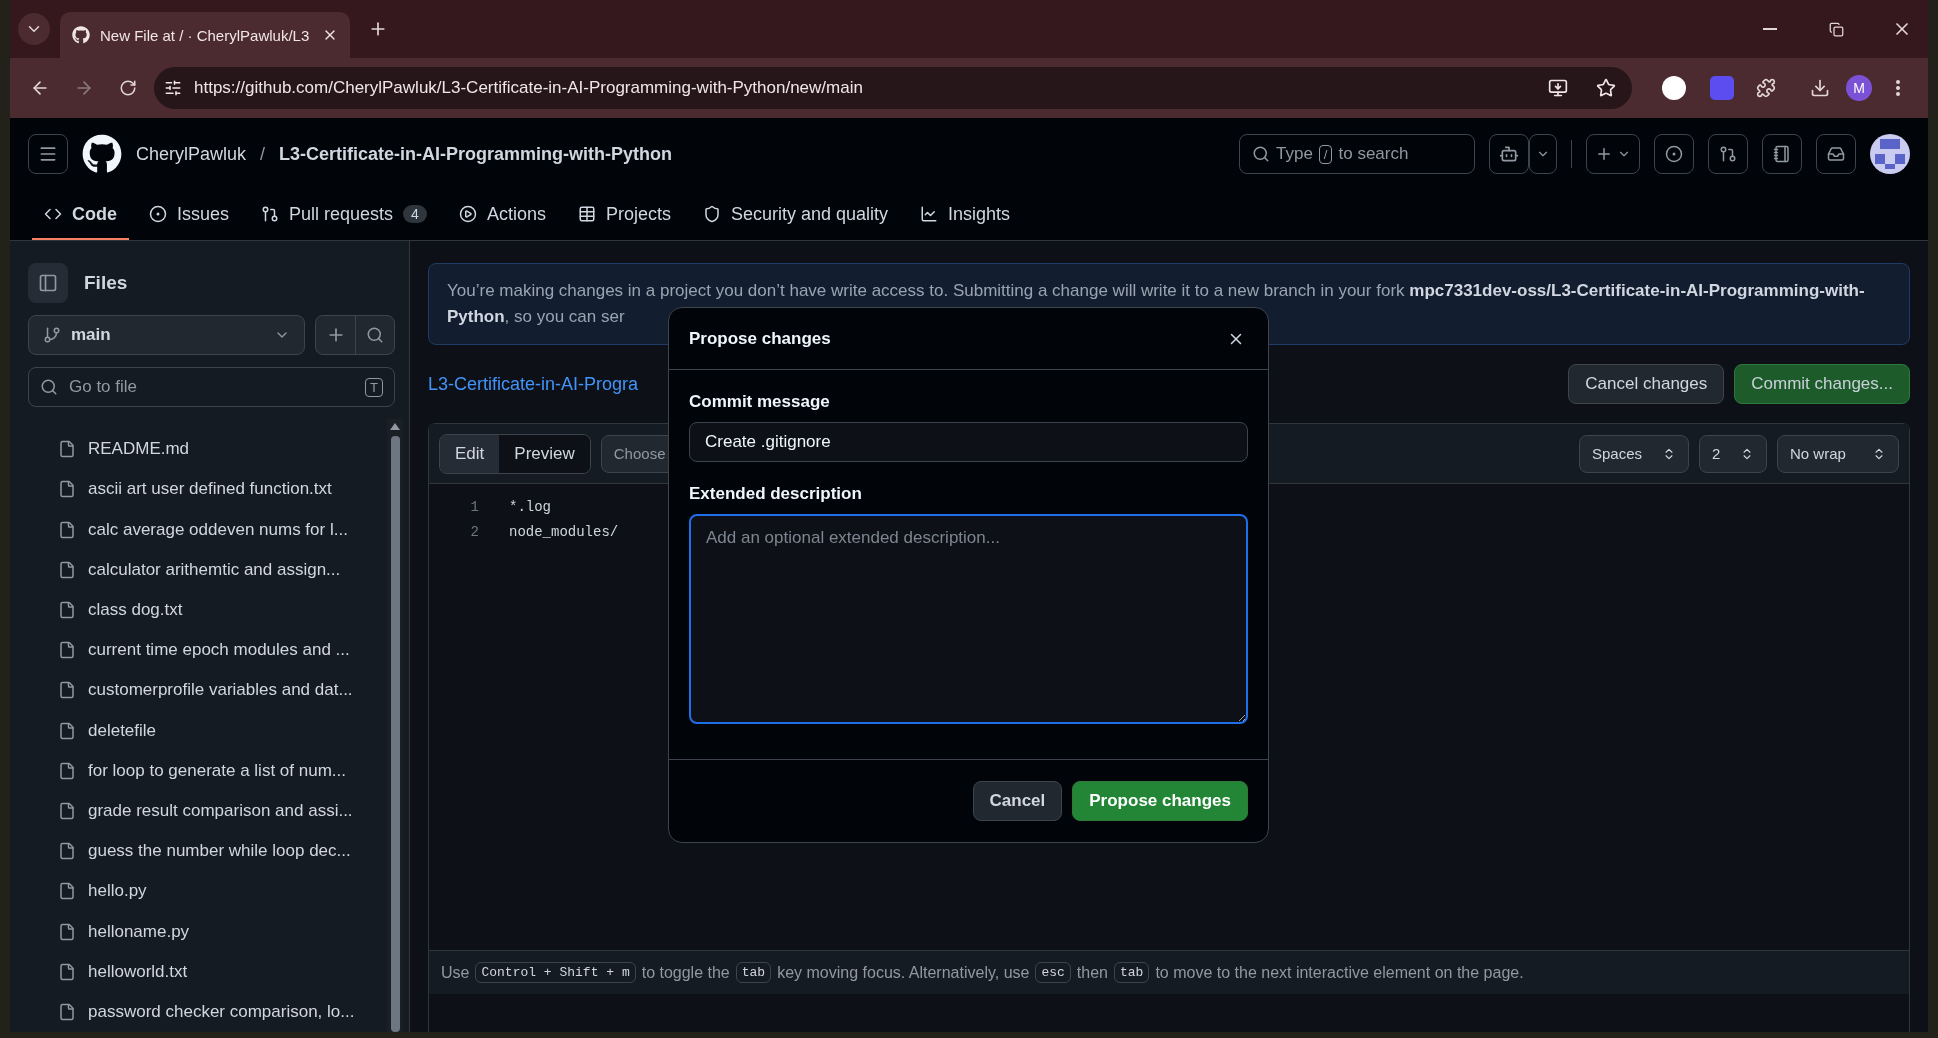 The width and height of the screenshot is (1938, 1038). What do you see at coordinates (173, 88) in the screenshot?
I see `site-info-icon` at bounding box center [173, 88].